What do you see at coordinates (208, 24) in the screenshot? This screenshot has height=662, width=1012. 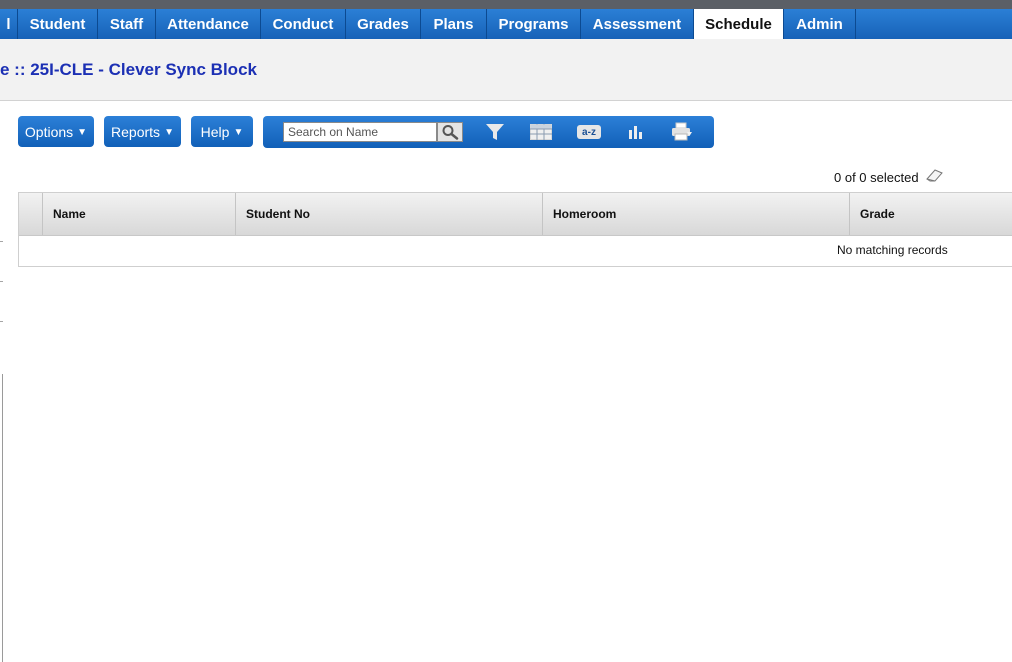 I see `tab-attendance: Attendance` at bounding box center [208, 24].